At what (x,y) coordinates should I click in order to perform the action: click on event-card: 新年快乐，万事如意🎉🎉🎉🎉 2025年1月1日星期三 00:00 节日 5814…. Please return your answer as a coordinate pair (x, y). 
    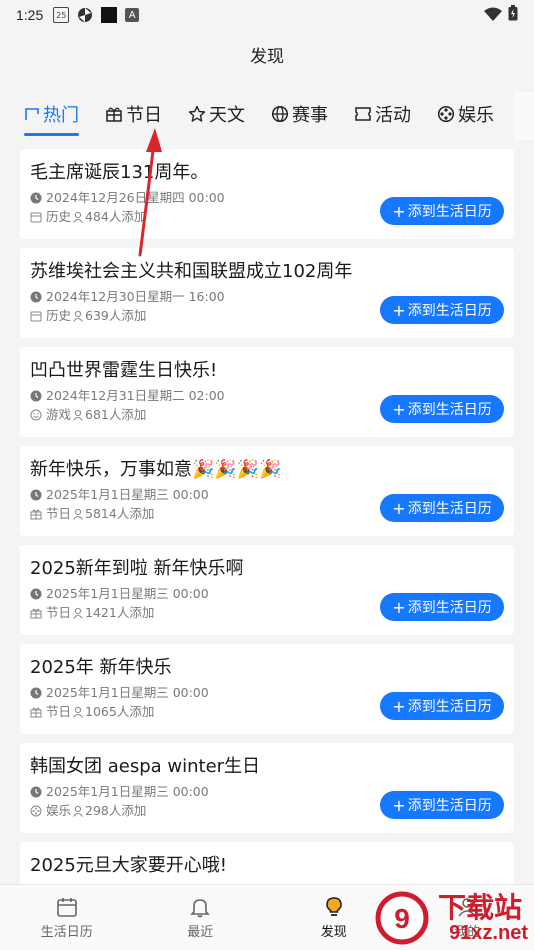
    Looking at the image, I should click on (267, 491).